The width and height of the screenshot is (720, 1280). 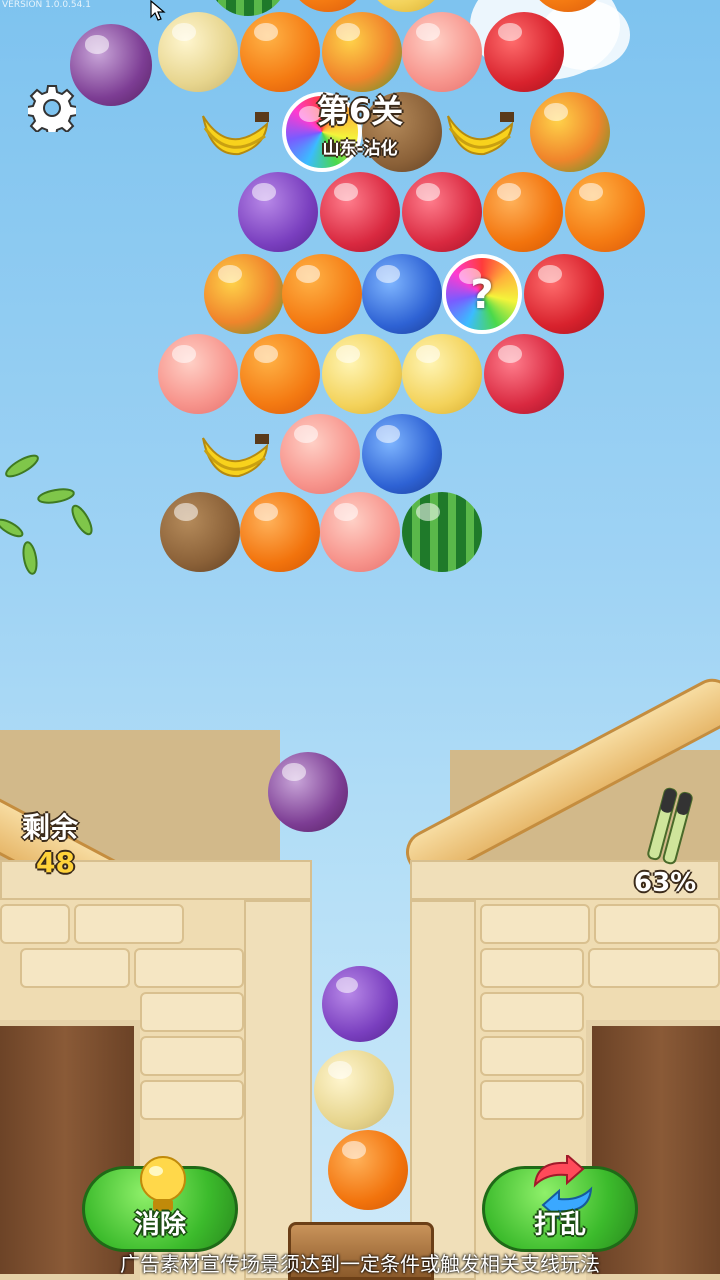 I want to click on level-title: 第6关, so click(x=360, y=111).